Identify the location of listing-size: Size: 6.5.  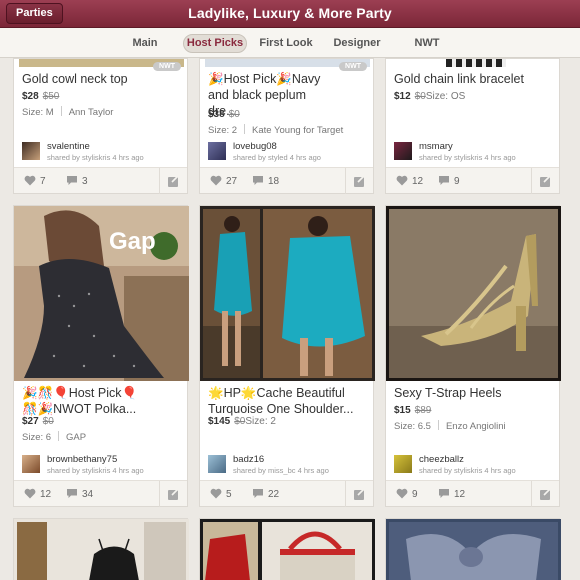
(412, 426).